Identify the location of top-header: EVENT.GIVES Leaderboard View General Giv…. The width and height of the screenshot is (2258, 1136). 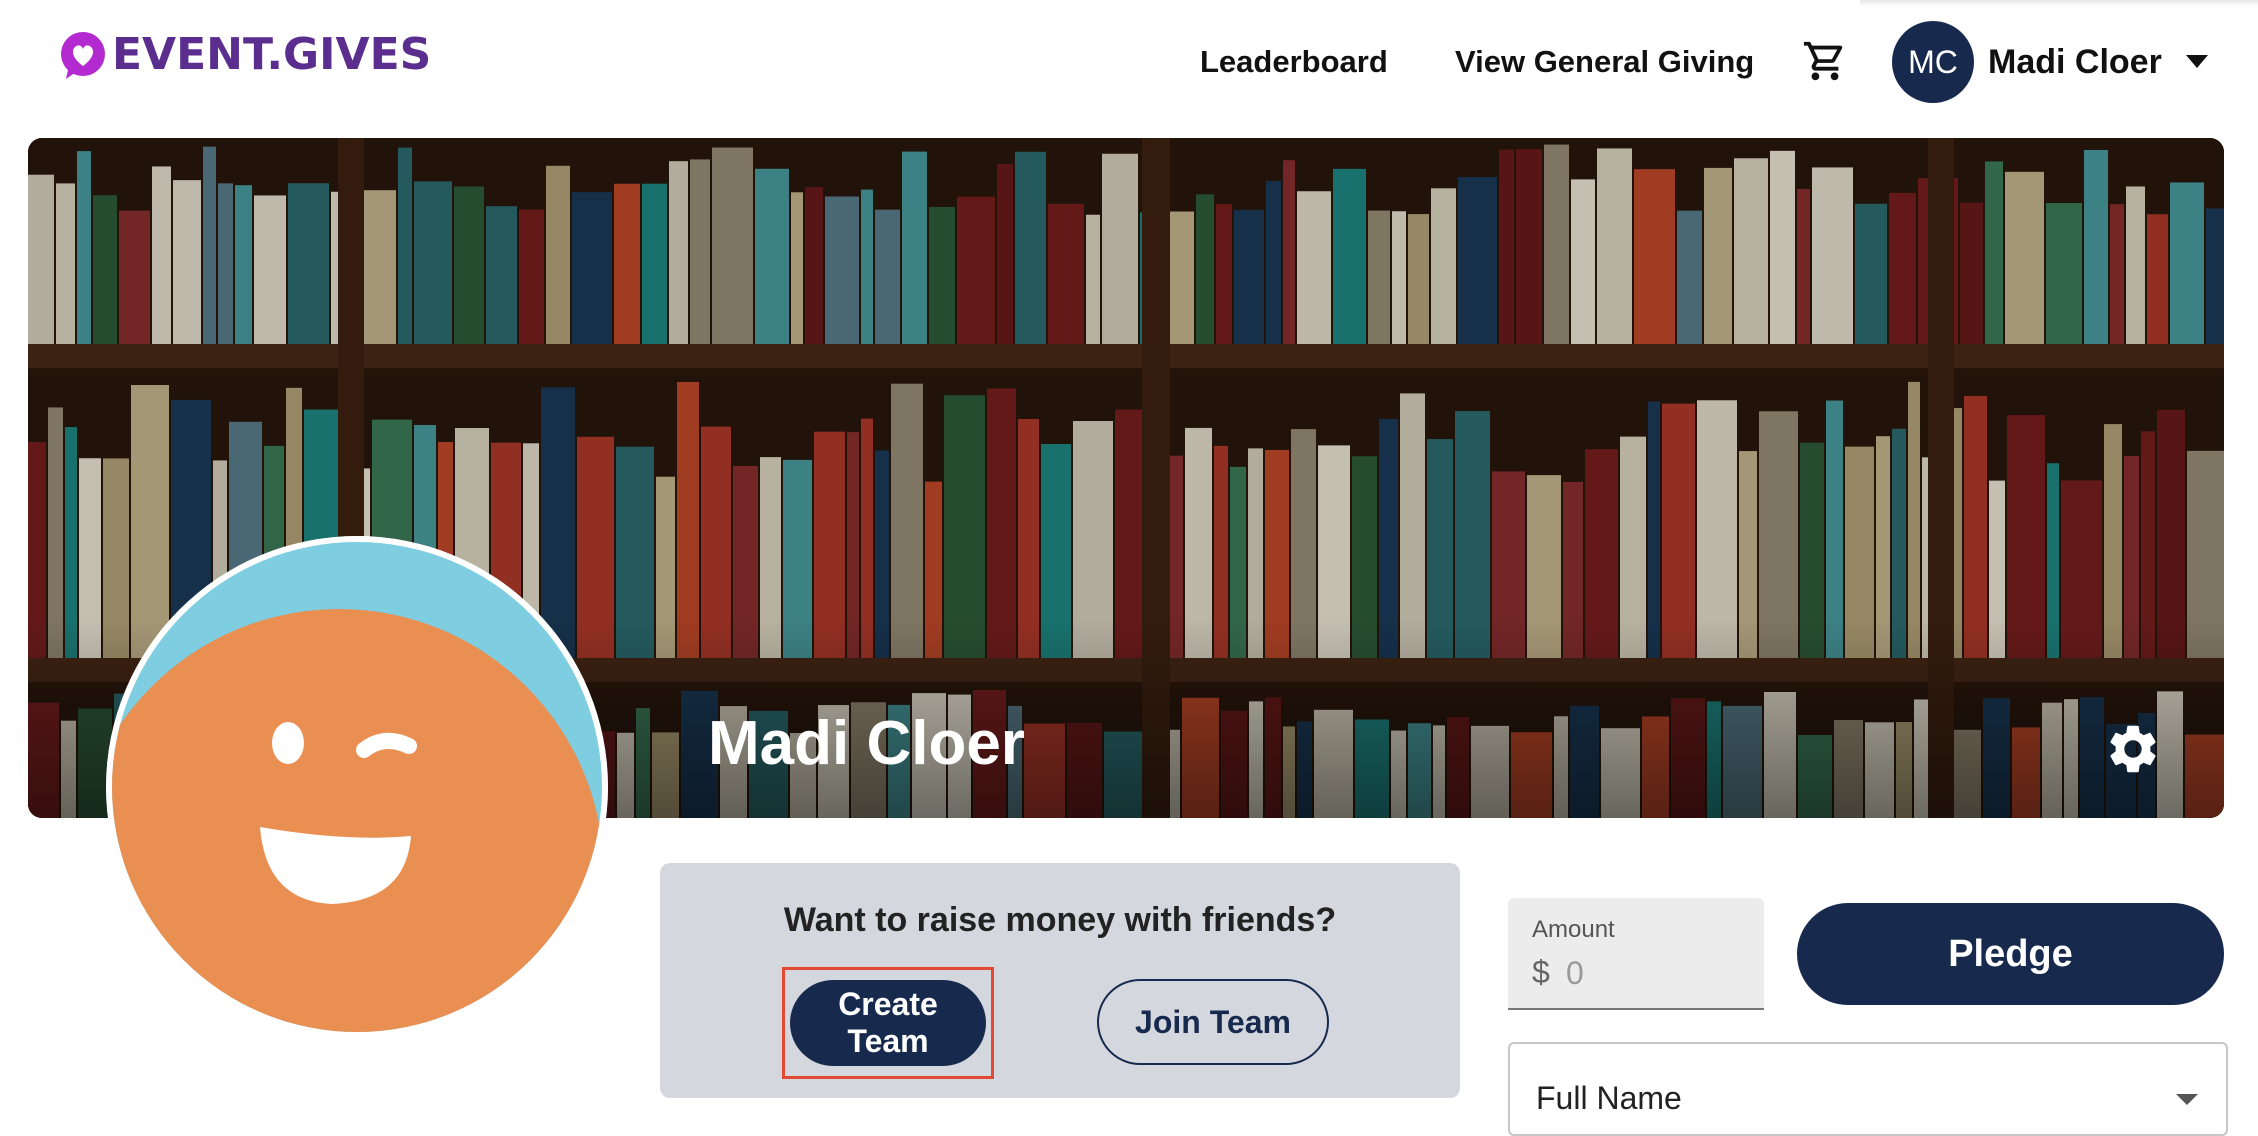
(1129, 62).